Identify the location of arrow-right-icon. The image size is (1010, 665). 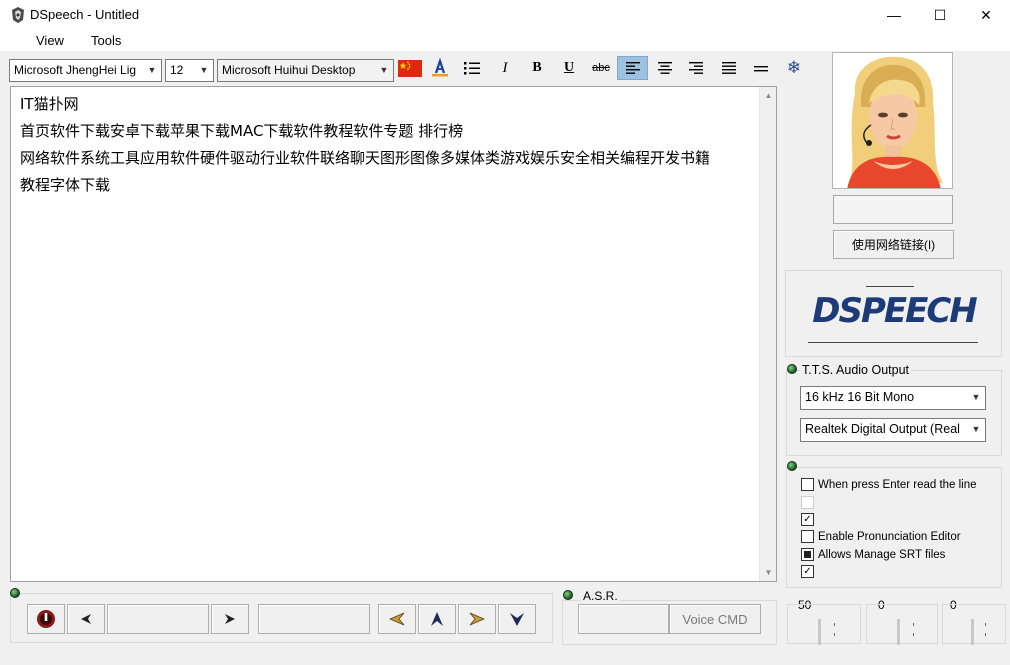
(230, 619).